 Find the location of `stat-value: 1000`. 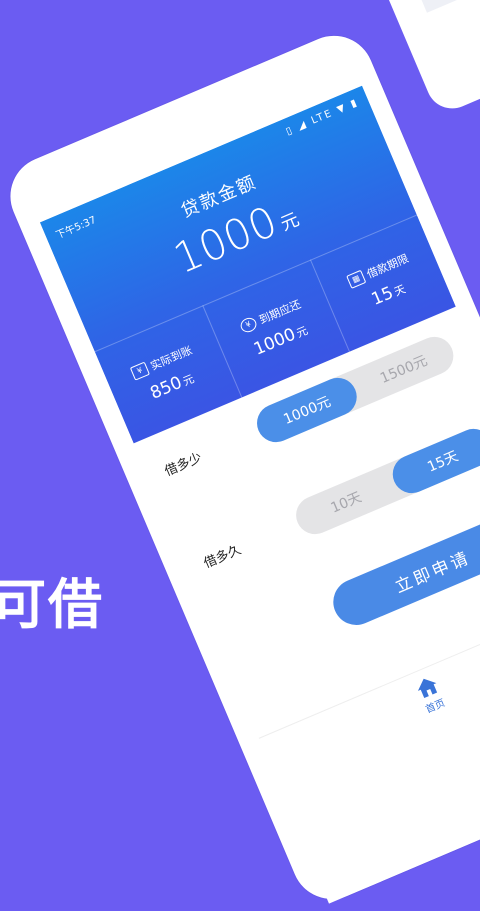

stat-value: 1000 is located at coordinates (274, 342).